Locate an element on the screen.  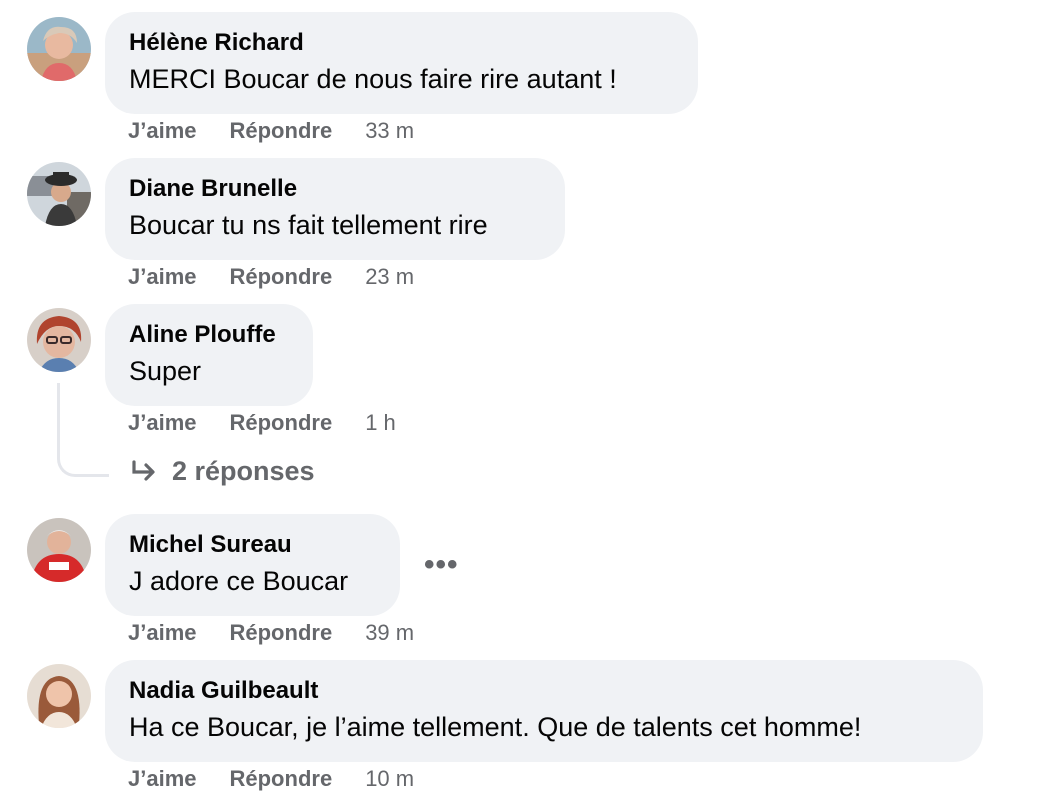
comment-author: Aline Plouffe is located at coordinates (209, 335).